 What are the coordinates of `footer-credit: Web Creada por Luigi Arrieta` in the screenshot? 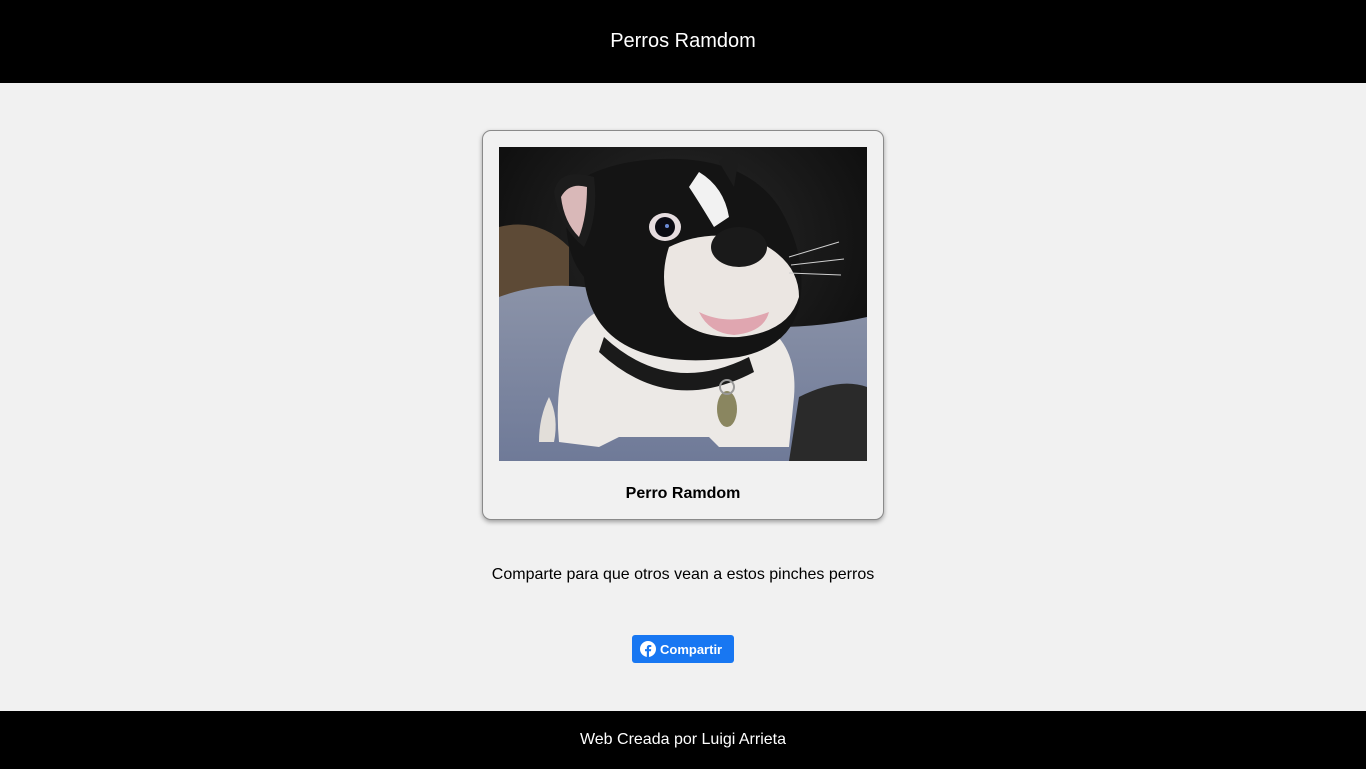 It's located at (683, 739).